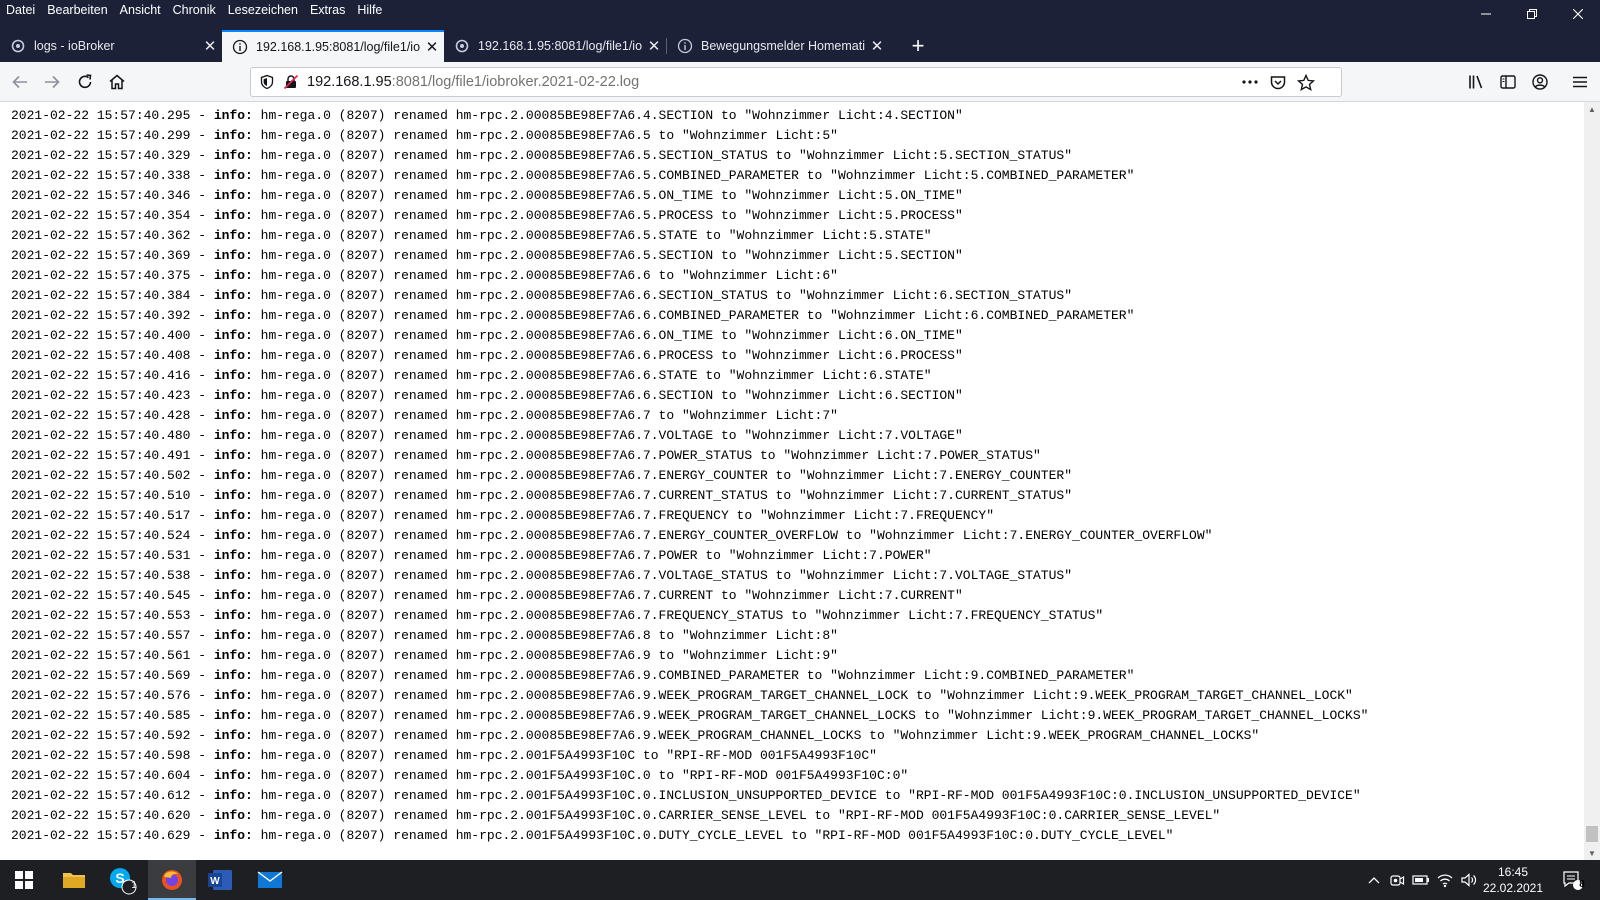 The width and height of the screenshot is (1600, 900). Describe the element at coordinates (1592, 853) in the screenshot. I see `scroll-down-arrow-icon: ▼` at that location.